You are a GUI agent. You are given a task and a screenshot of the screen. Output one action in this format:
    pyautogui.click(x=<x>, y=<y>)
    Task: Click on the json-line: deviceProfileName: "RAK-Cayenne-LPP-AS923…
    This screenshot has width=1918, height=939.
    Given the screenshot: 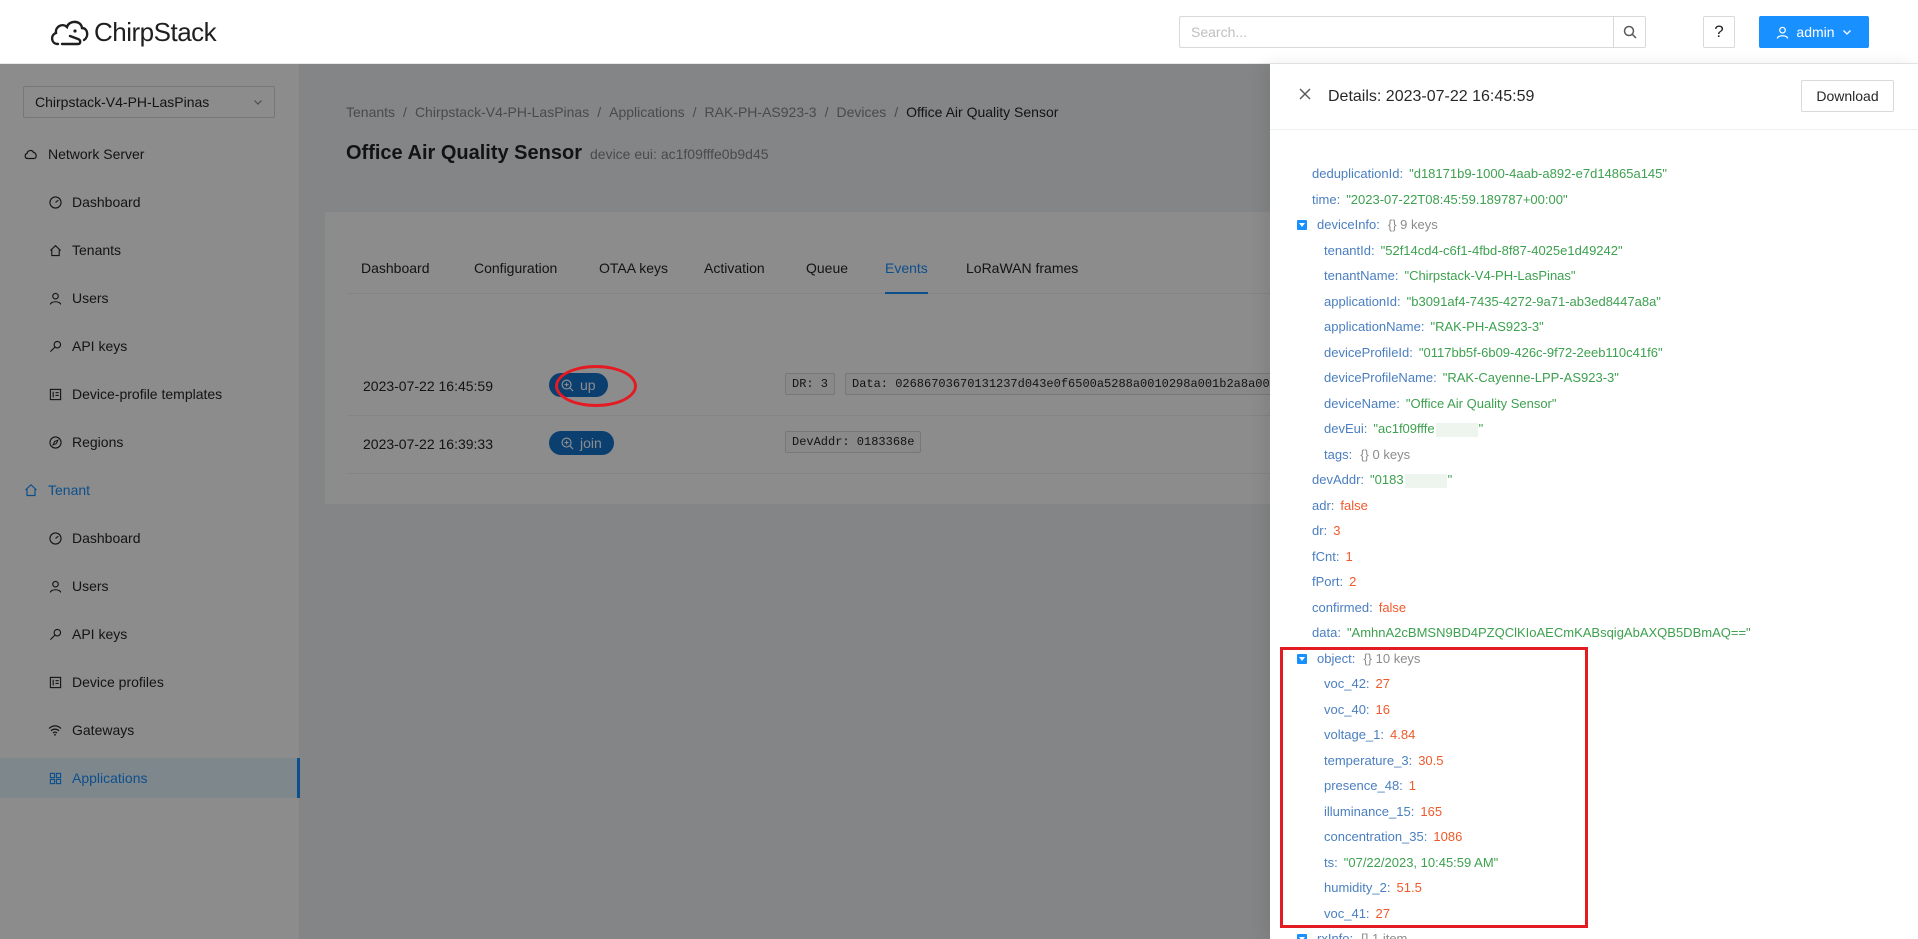 What is the action you would take?
    pyautogui.click(x=1471, y=378)
    